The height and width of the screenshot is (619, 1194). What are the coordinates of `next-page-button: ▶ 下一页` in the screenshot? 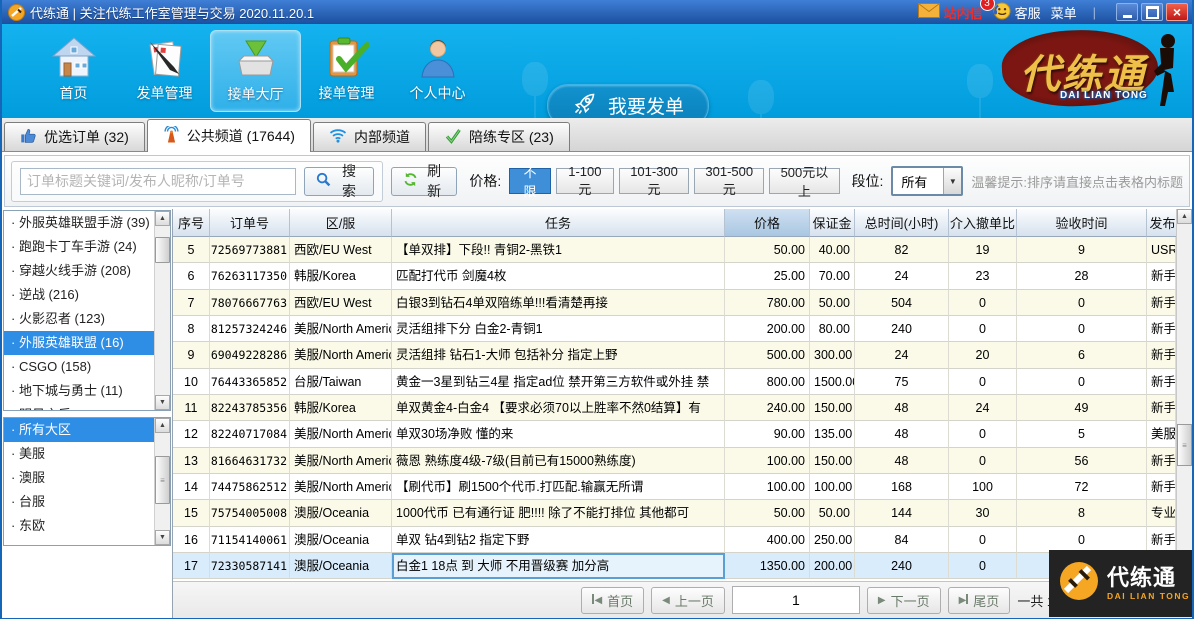 It's located at (903, 600).